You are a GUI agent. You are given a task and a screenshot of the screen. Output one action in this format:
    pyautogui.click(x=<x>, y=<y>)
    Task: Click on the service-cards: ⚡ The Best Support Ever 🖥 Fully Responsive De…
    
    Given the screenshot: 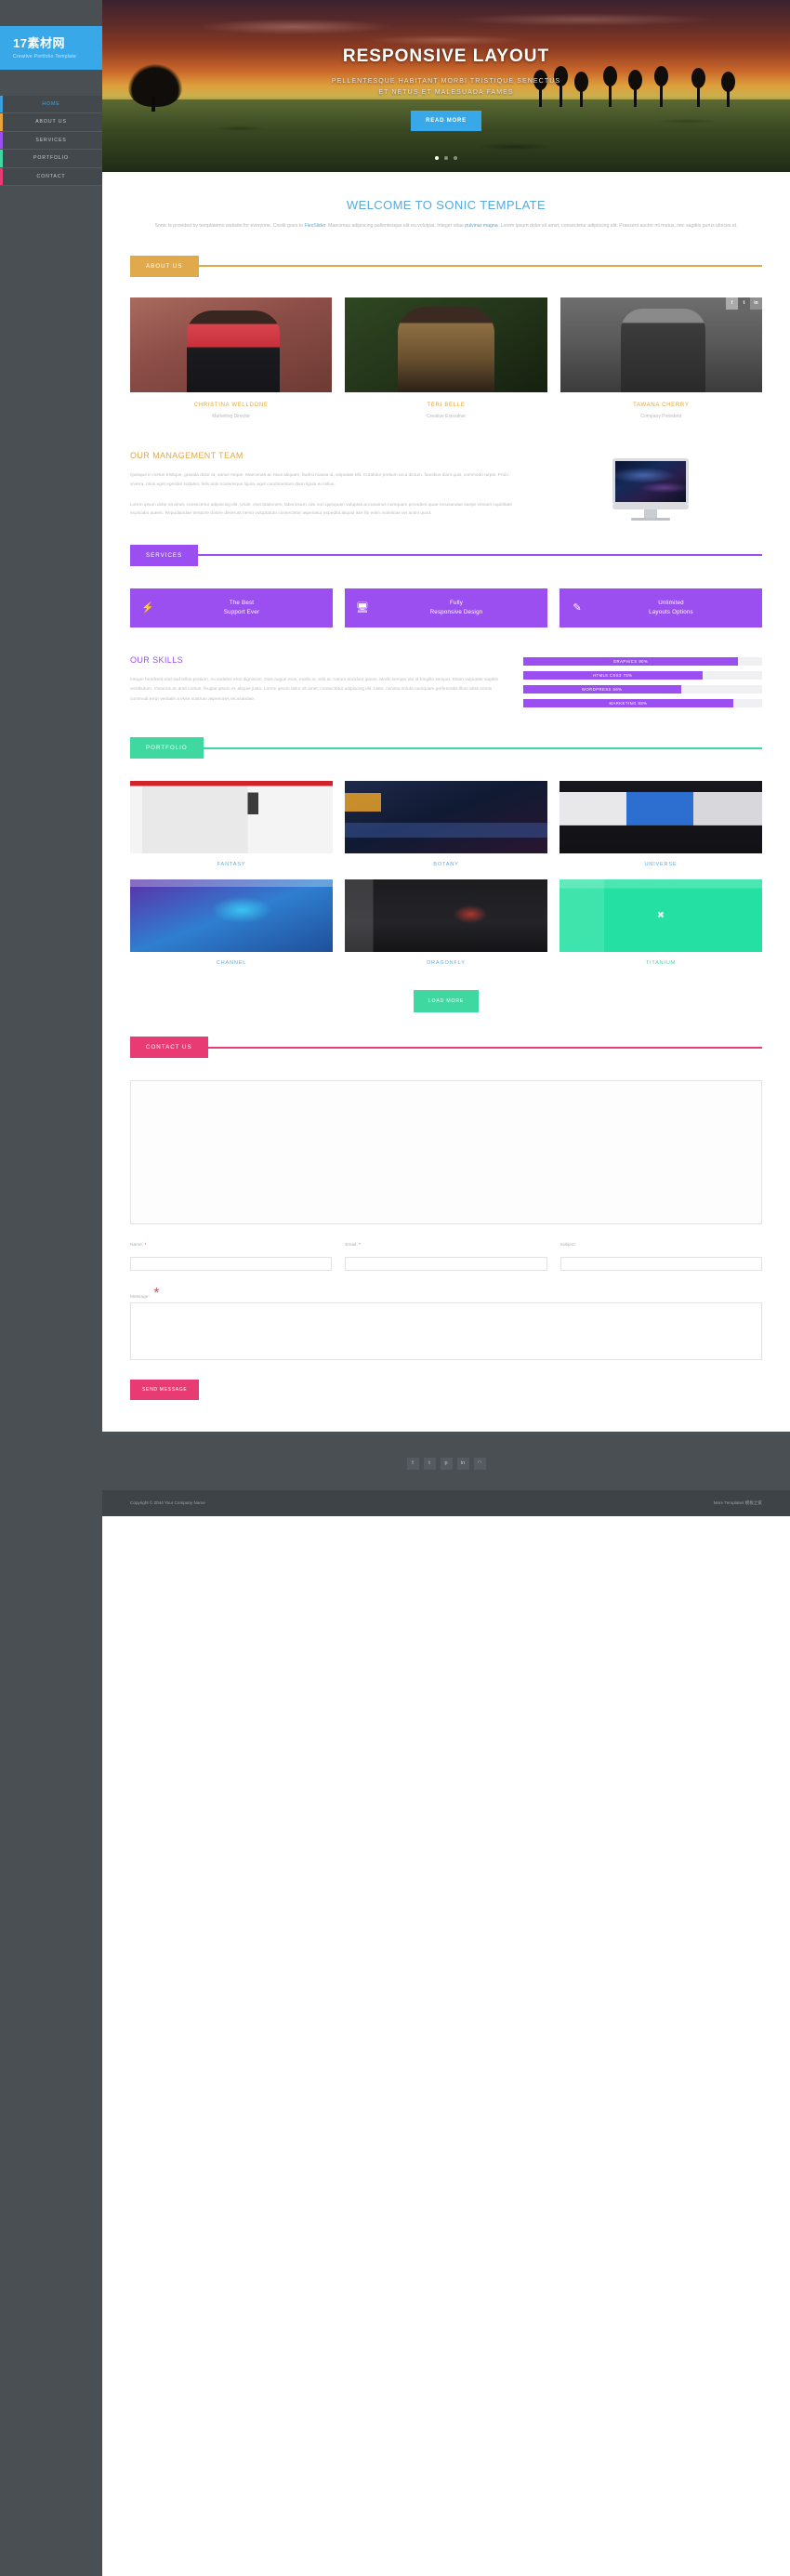 What is the action you would take?
    pyautogui.click(x=446, y=608)
    